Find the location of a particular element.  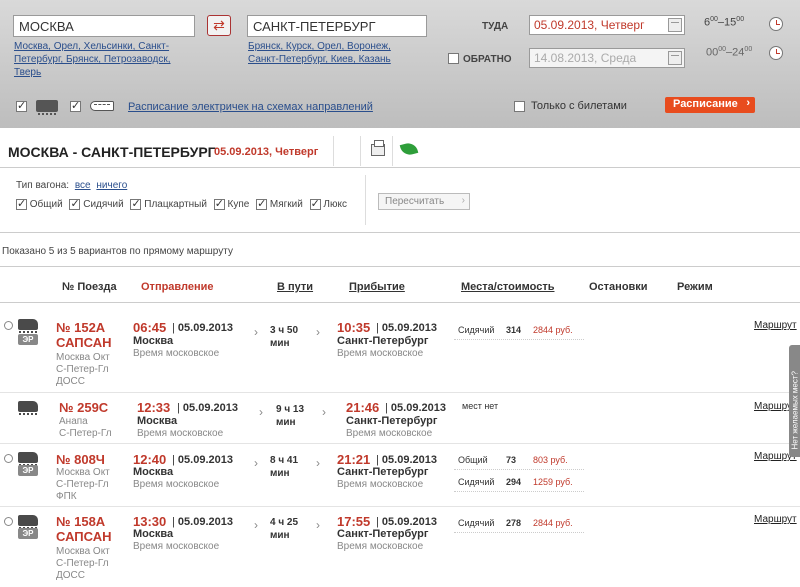

seat-price: 1259 руб. is located at coordinates (553, 482).